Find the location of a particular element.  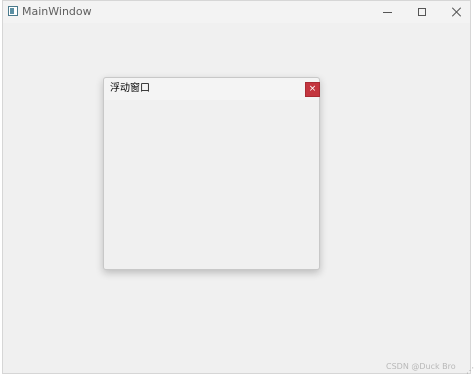

close-icon is located at coordinates (457, 12).